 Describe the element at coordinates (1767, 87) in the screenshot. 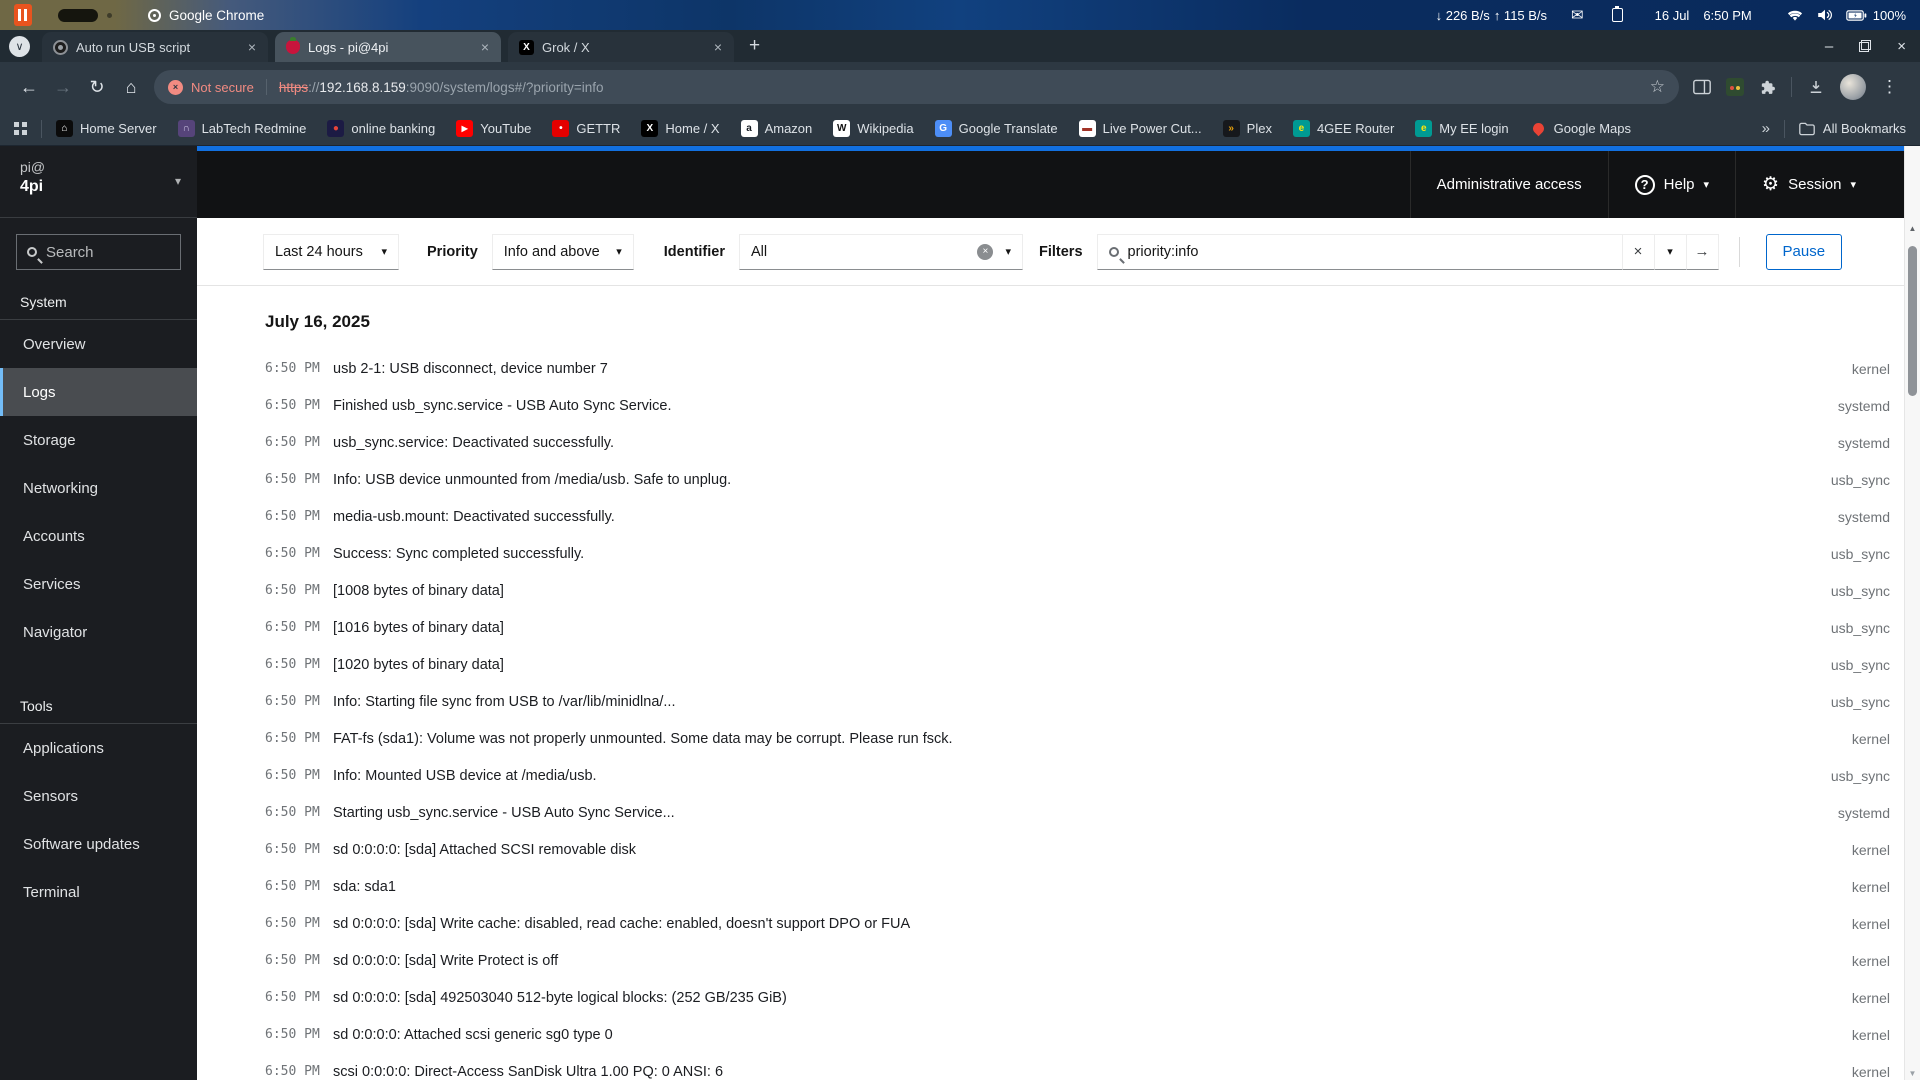

I see `extensions-puzzle-icon` at that location.